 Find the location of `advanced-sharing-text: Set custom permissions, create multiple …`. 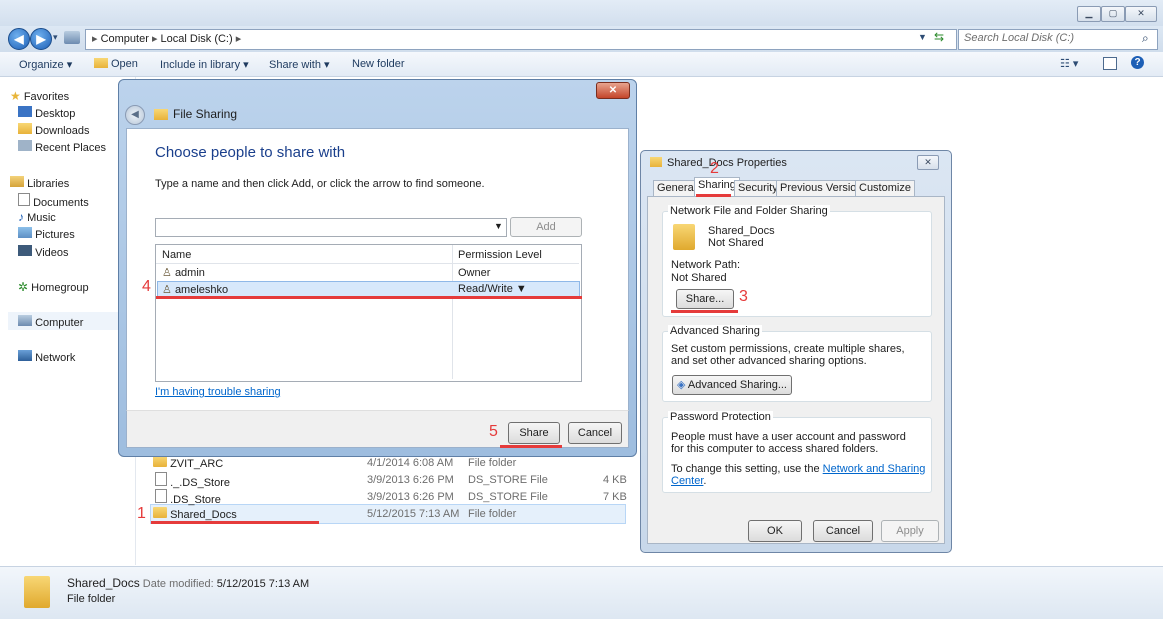

advanced-sharing-text: Set custom permissions, create multiple … is located at coordinates (796, 355).